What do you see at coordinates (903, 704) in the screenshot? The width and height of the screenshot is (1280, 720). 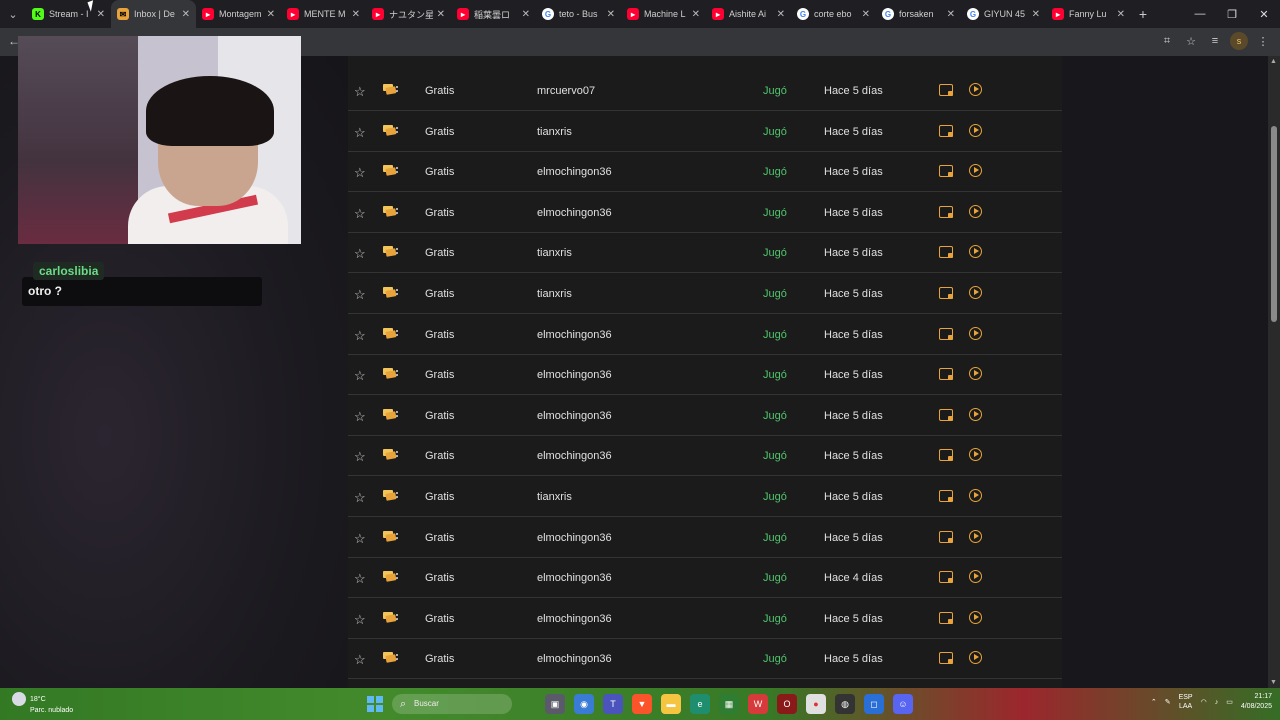 I see `discord-icon: ☺` at bounding box center [903, 704].